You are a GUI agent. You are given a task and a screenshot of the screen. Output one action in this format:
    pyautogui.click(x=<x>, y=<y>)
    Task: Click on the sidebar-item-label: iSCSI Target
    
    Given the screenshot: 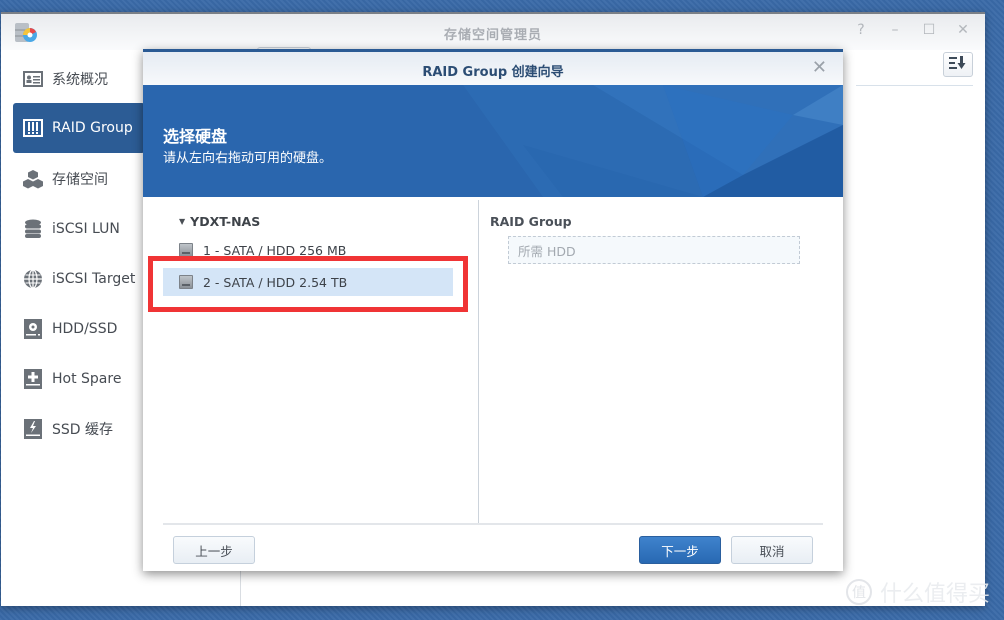 What is the action you would take?
    pyautogui.click(x=94, y=279)
    